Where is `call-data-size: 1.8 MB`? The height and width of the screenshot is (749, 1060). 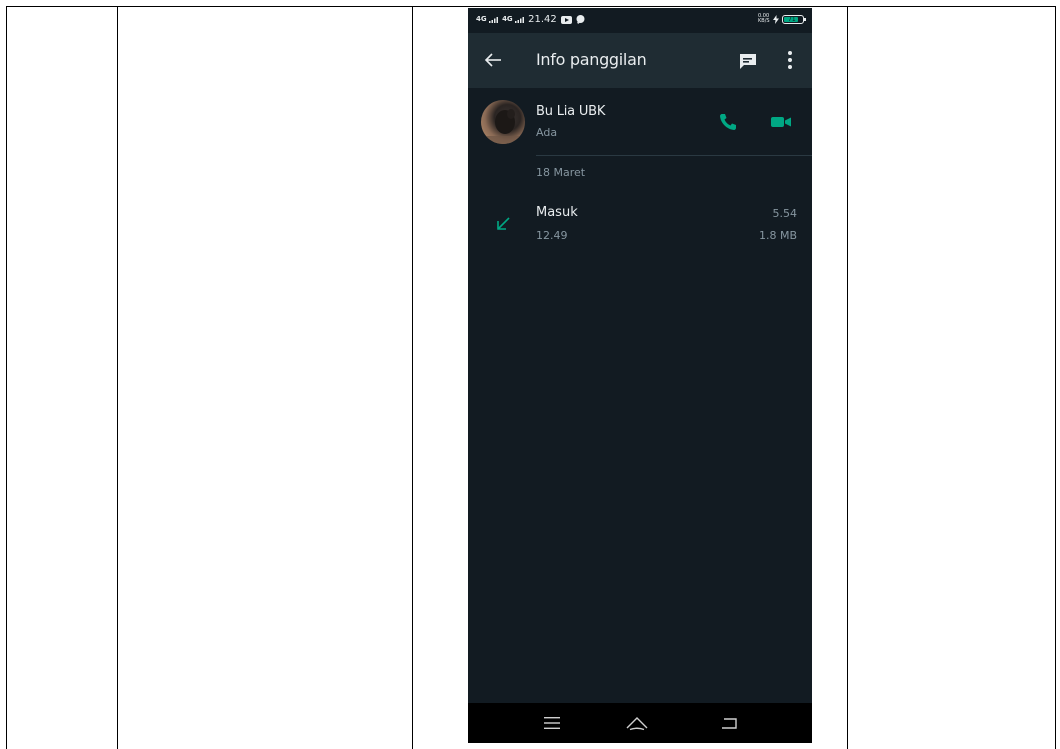 call-data-size: 1.8 MB is located at coordinates (777, 235).